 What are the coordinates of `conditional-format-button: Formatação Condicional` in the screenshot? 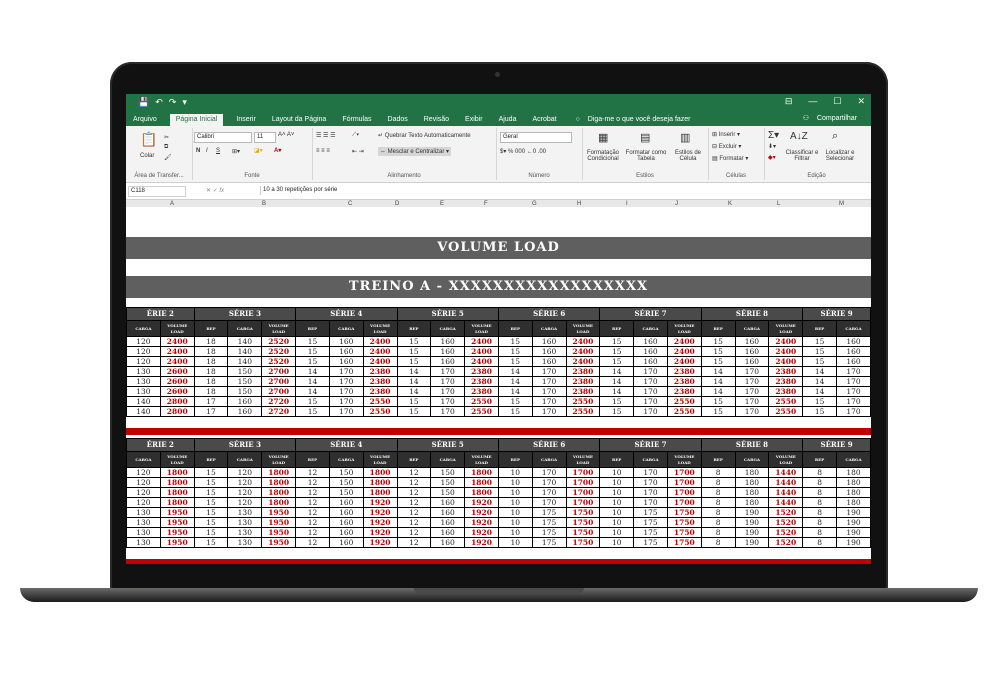 It's located at (603, 156).